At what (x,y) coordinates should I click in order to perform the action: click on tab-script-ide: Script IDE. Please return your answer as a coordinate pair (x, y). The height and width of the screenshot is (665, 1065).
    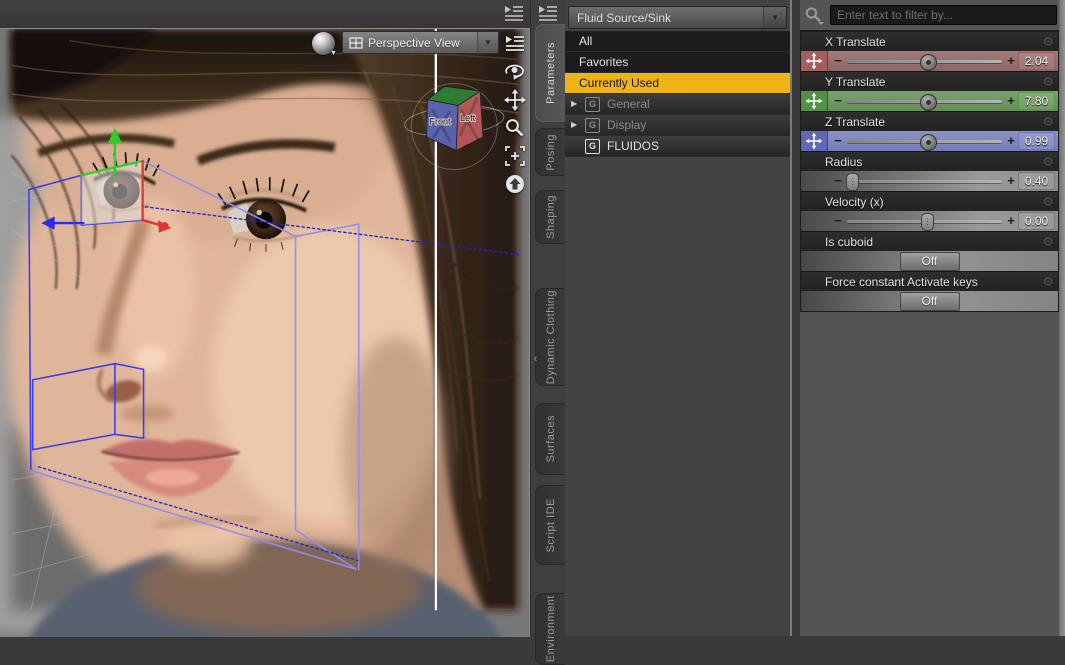
    Looking at the image, I should click on (550, 525).